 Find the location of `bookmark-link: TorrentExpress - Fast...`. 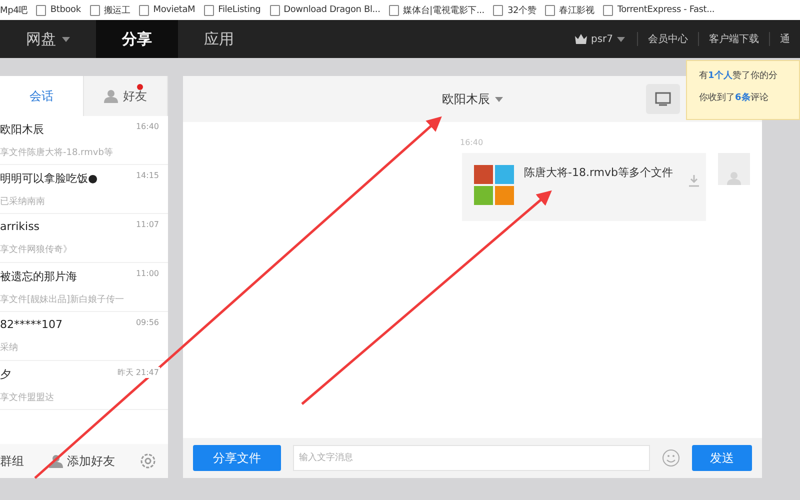

bookmark-link: TorrentExpress - Fast... is located at coordinates (666, 10).